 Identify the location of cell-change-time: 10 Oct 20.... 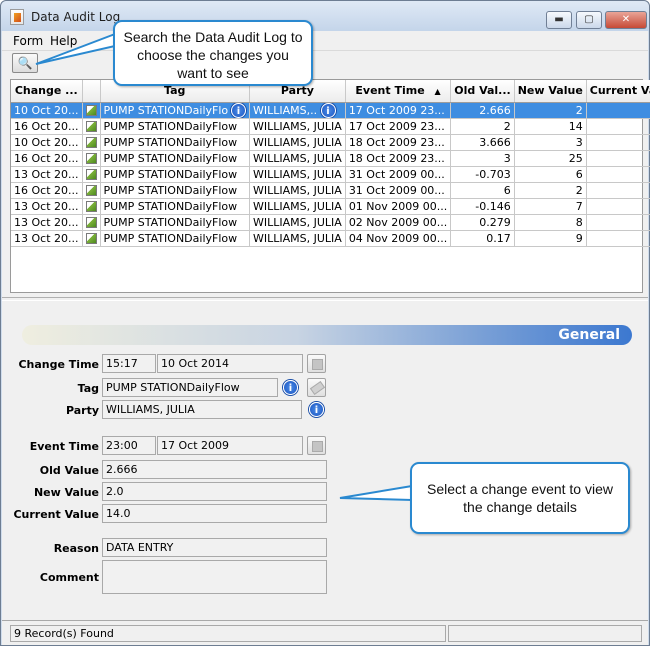
(47, 110).